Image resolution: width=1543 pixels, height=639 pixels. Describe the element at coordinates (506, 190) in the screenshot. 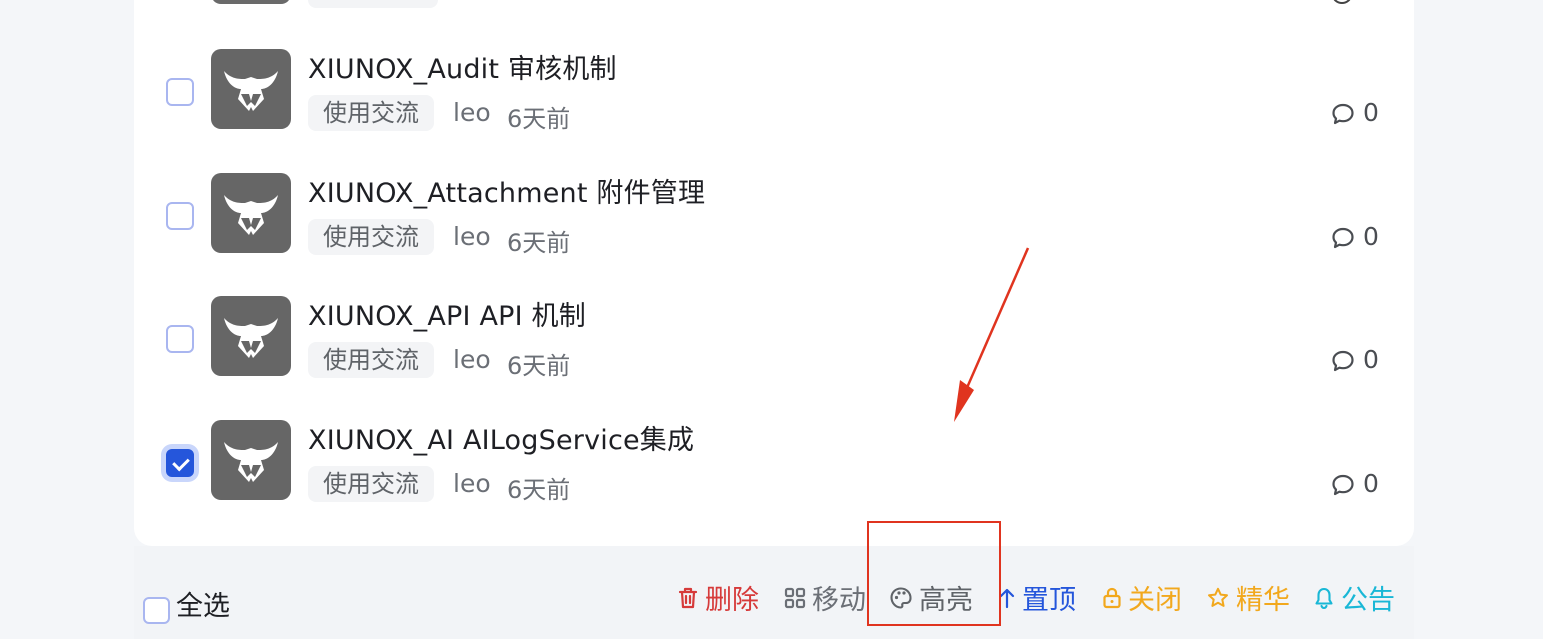

I see `topic-title: XIUNOX_Attachment 附件管理` at that location.